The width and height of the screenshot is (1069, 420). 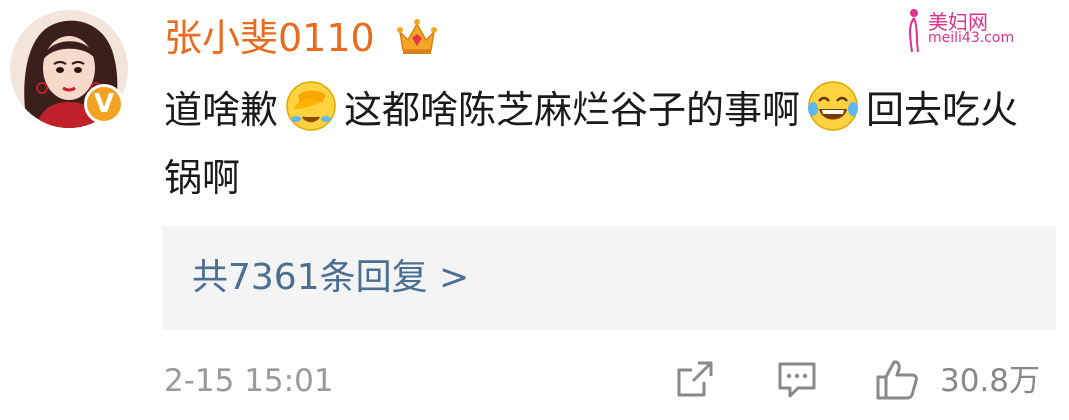 What do you see at coordinates (971, 38) in the screenshot?
I see `watermark-url: meili43.com` at bounding box center [971, 38].